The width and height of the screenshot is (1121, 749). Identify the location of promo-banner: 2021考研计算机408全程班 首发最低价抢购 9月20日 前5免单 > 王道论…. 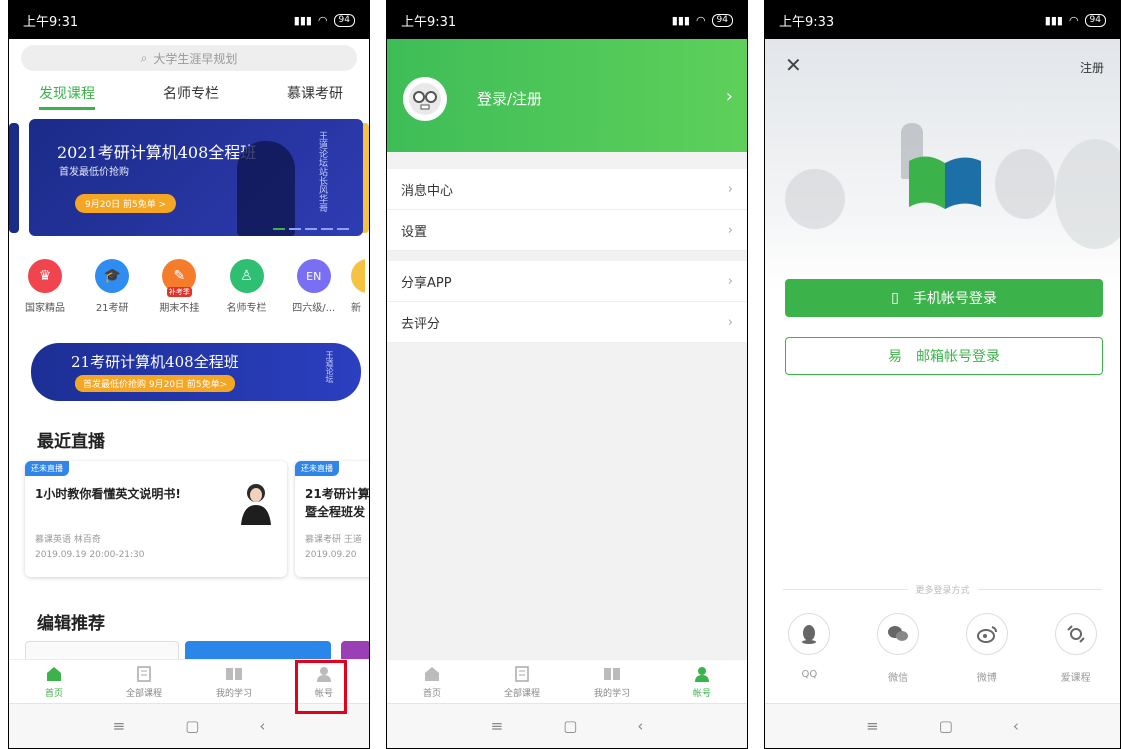
(196, 177).